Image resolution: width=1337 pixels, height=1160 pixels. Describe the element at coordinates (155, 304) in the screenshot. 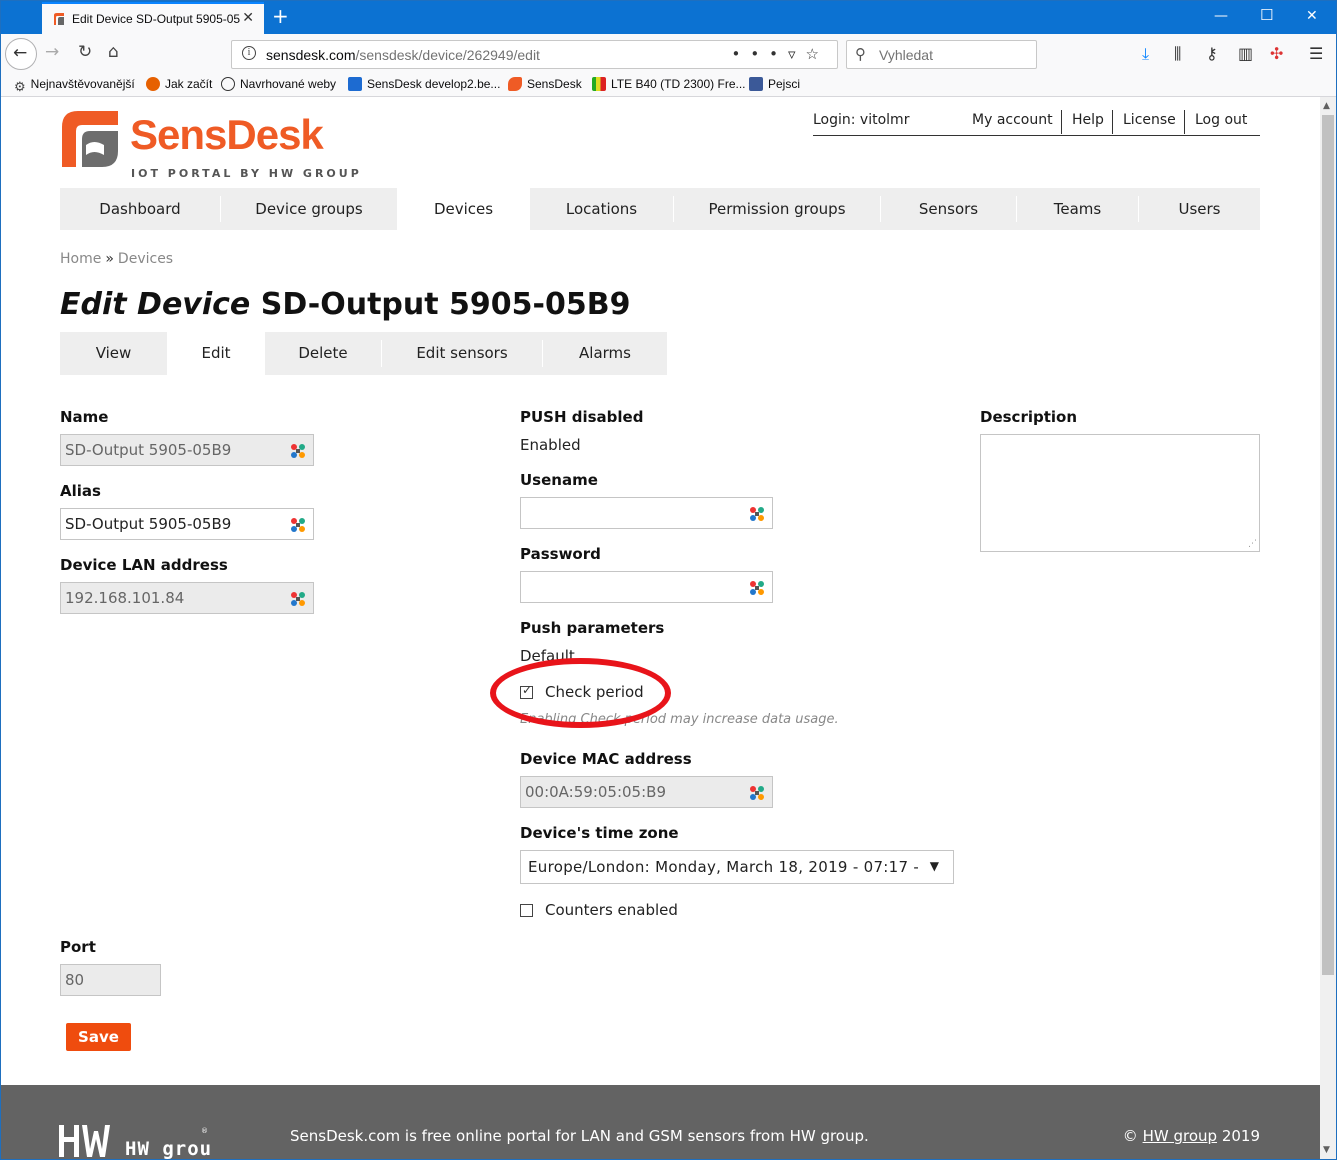

I see `page-title-prefix: Edit Device` at that location.